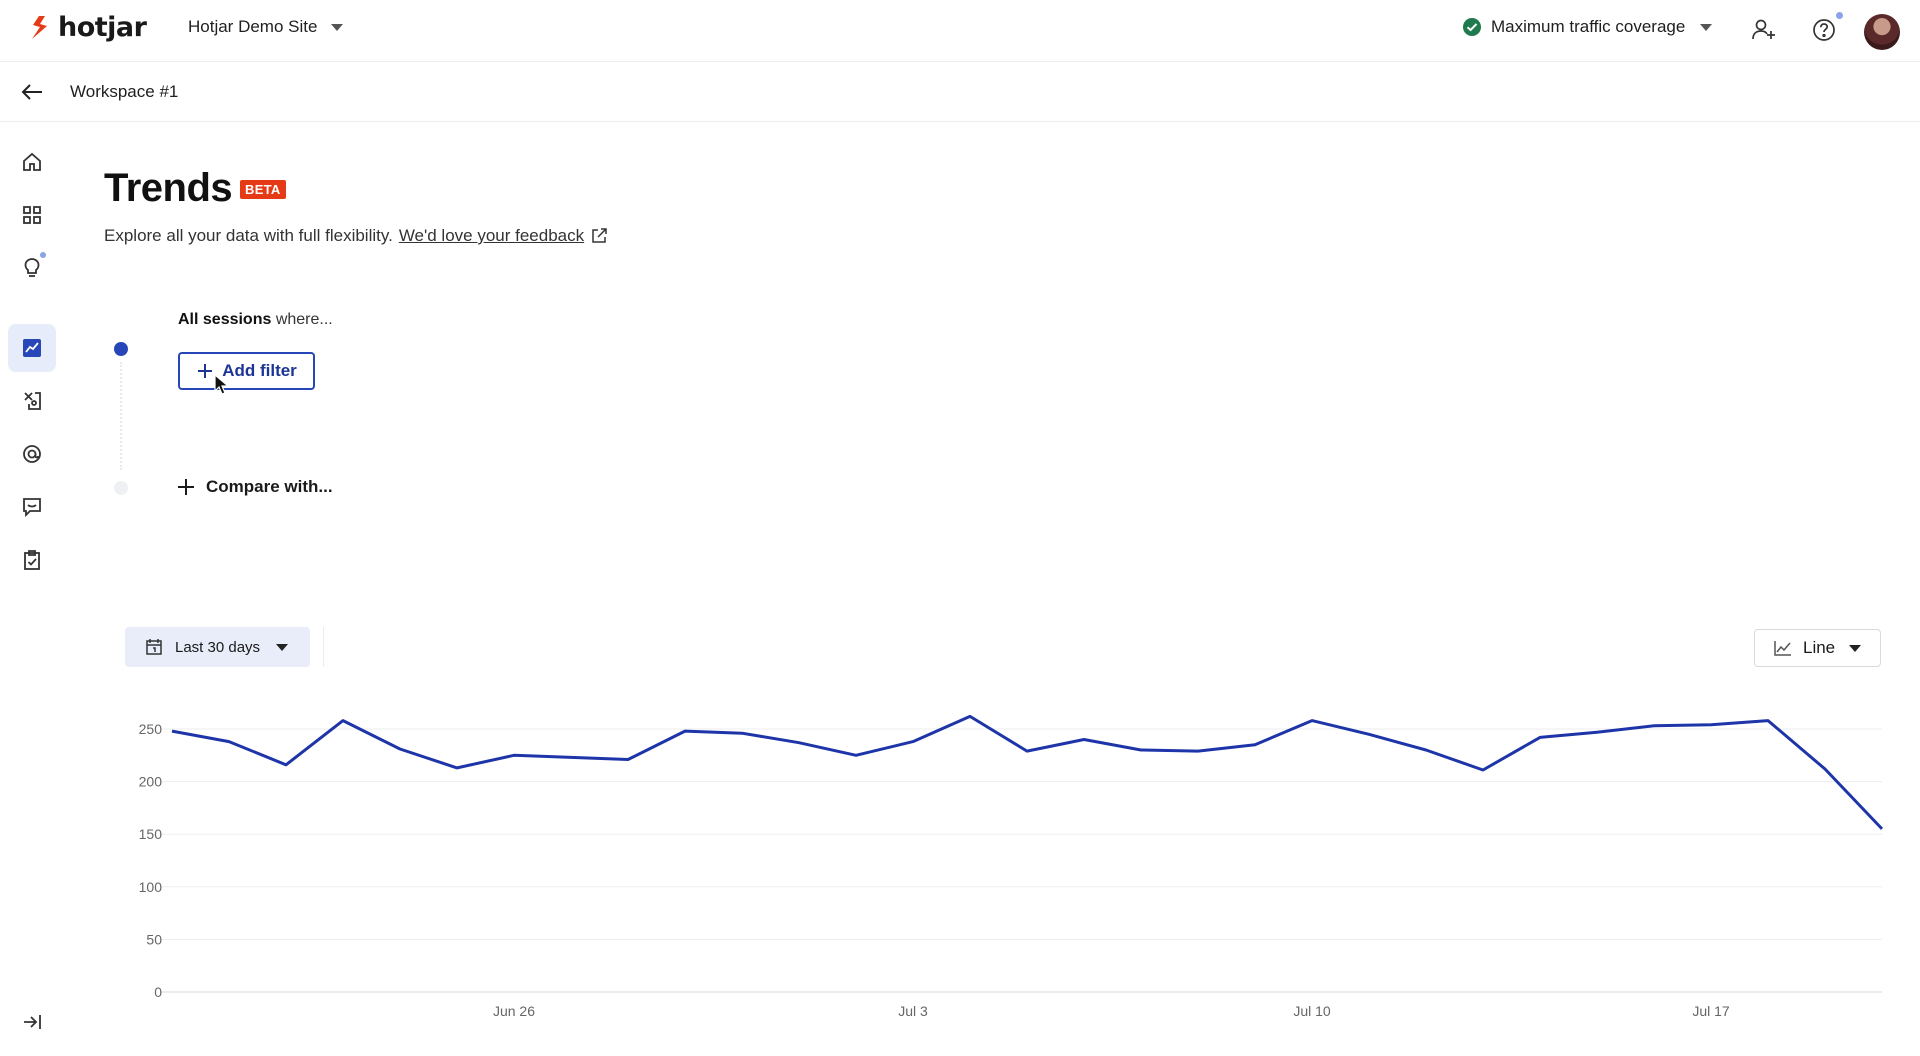  I want to click on segment-connector, so click(121, 416).